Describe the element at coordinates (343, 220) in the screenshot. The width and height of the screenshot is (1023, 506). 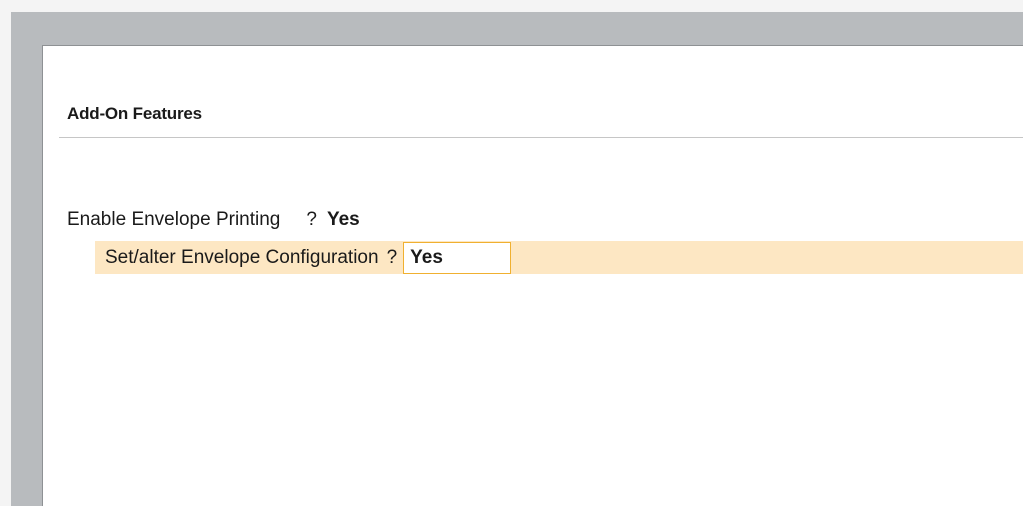
I see `enable-envelope-printing-value: Yes` at that location.